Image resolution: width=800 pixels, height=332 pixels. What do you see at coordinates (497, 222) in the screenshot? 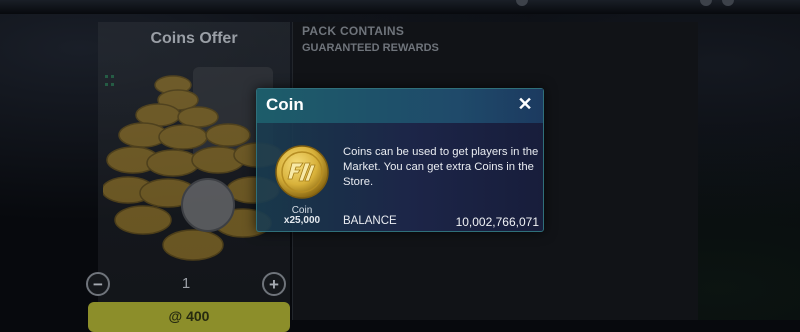
I see `balance-value: 10,002,766,071` at bounding box center [497, 222].